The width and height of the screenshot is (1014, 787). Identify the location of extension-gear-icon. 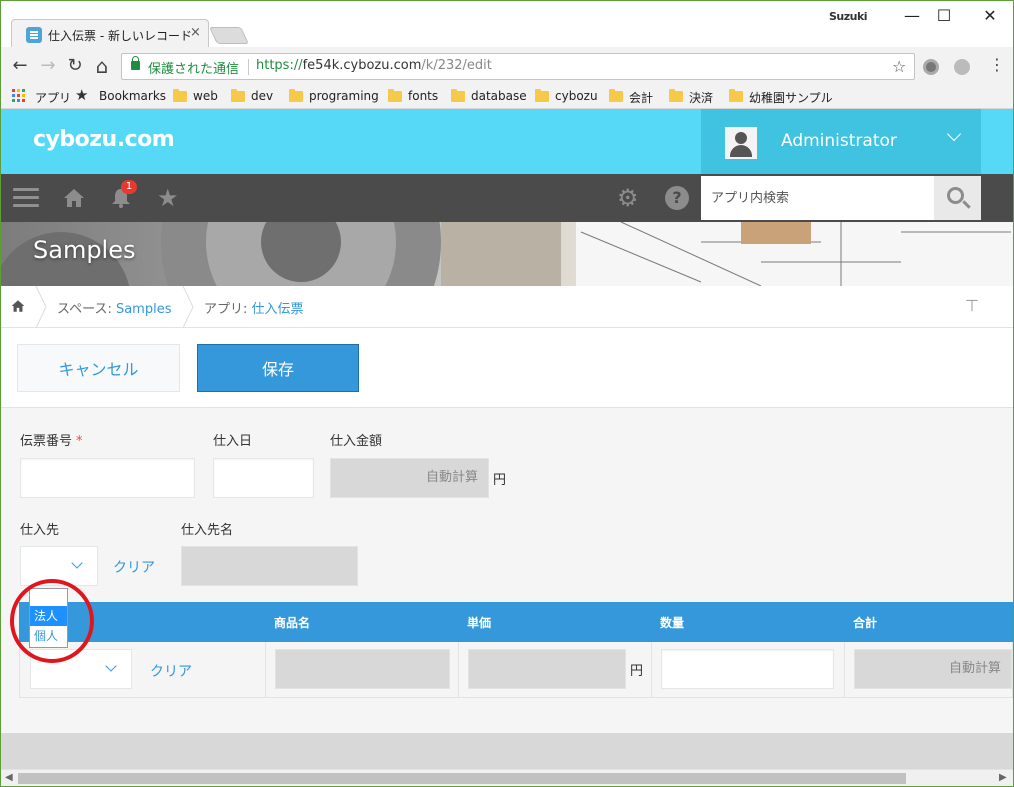
(931, 67).